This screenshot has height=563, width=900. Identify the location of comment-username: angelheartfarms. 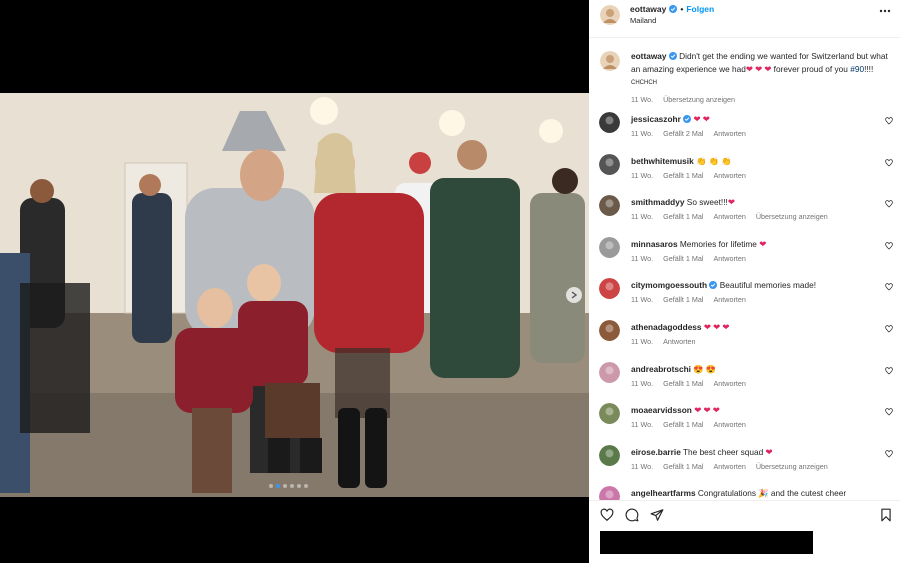
(663, 493).